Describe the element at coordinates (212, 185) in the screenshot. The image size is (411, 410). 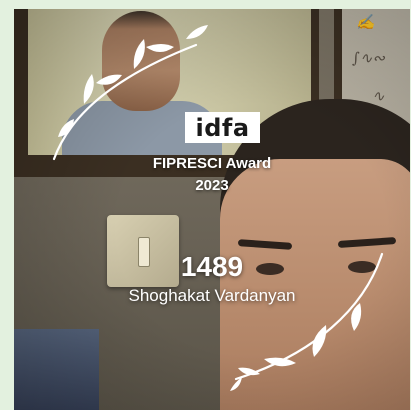
I see `award-year: 2023` at that location.